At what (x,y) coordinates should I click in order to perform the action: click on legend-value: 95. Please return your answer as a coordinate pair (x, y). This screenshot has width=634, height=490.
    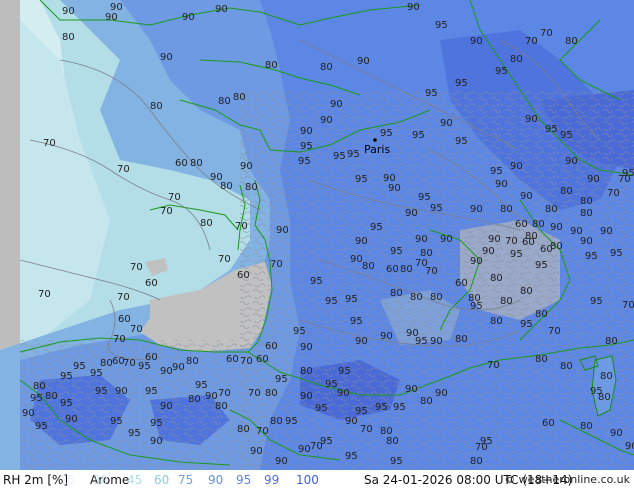
    Looking at the image, I should click on (244, 480).